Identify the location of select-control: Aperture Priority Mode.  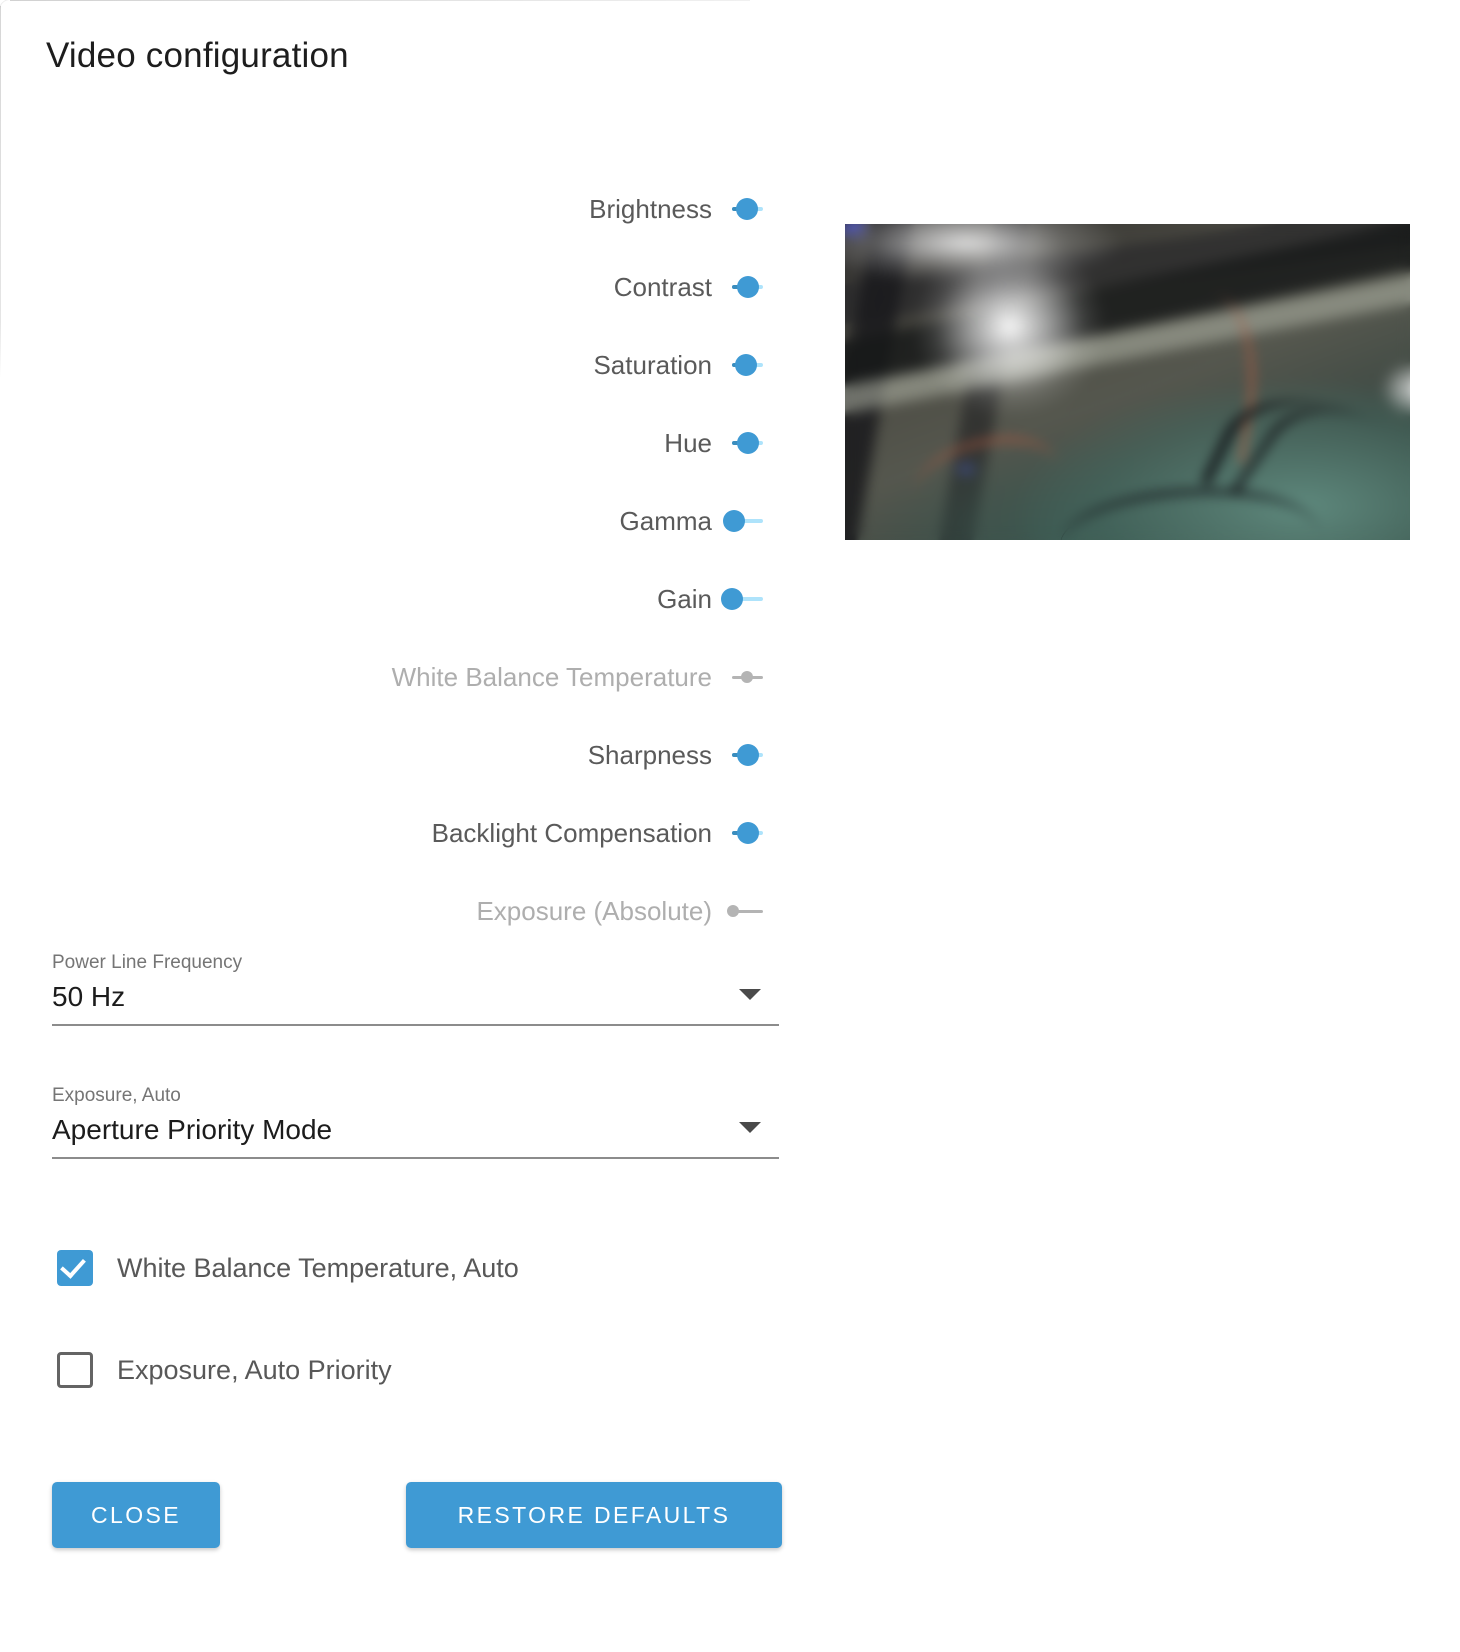
(415, 1136).